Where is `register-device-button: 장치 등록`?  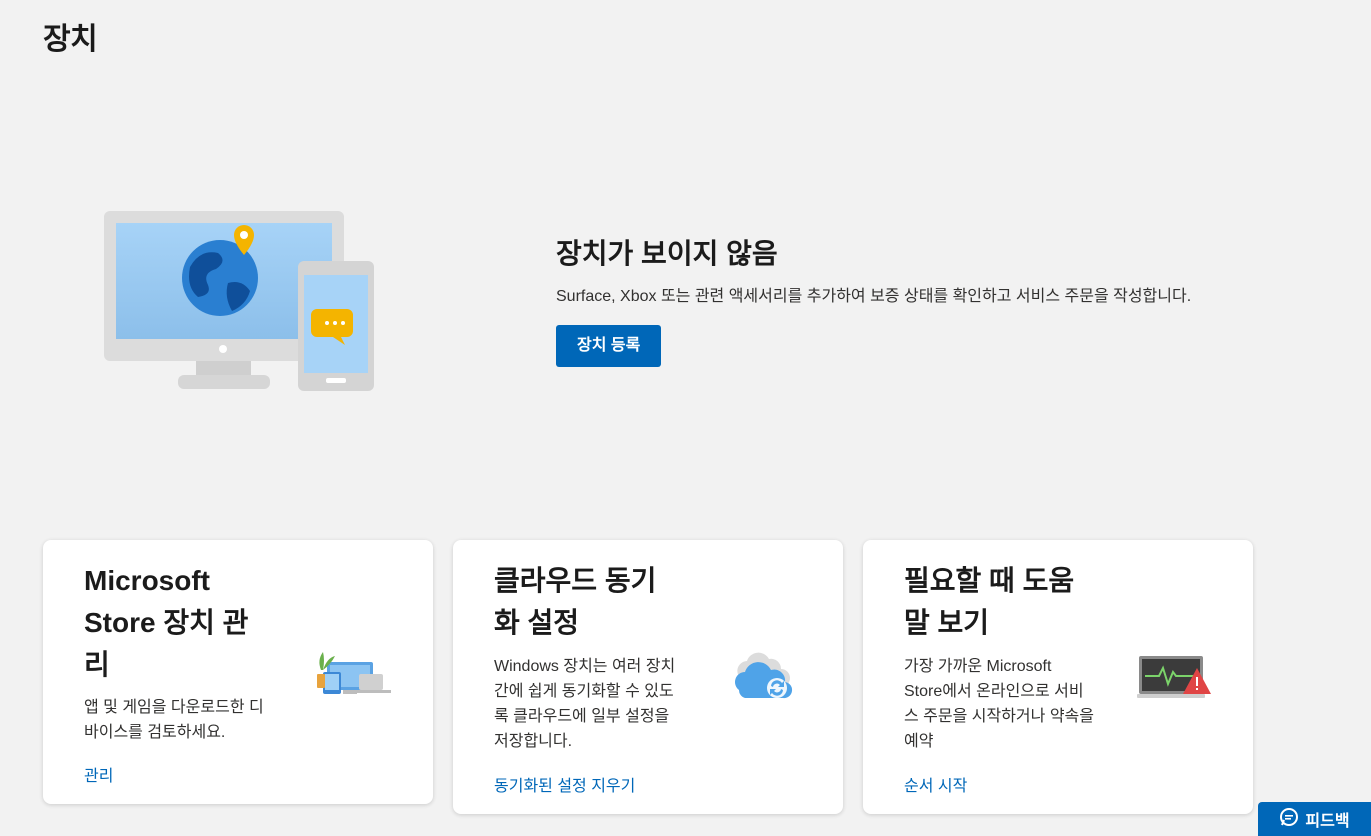 register-device-button: 장치 등록 is located at coordinates (609, 346).